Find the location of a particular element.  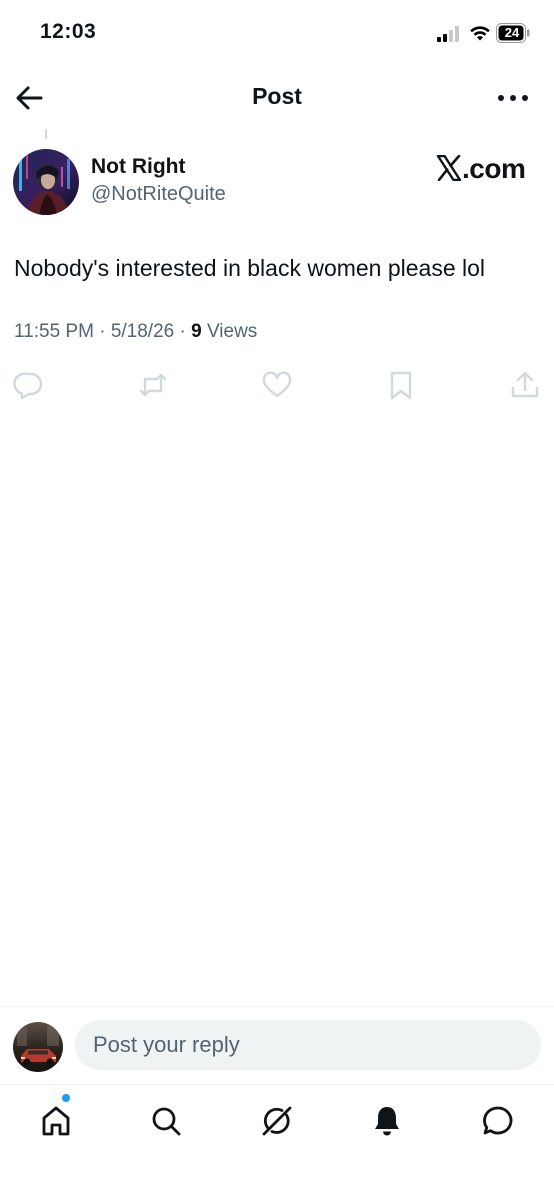

author-display-name: Not Right is located at coordinates (138, 167).